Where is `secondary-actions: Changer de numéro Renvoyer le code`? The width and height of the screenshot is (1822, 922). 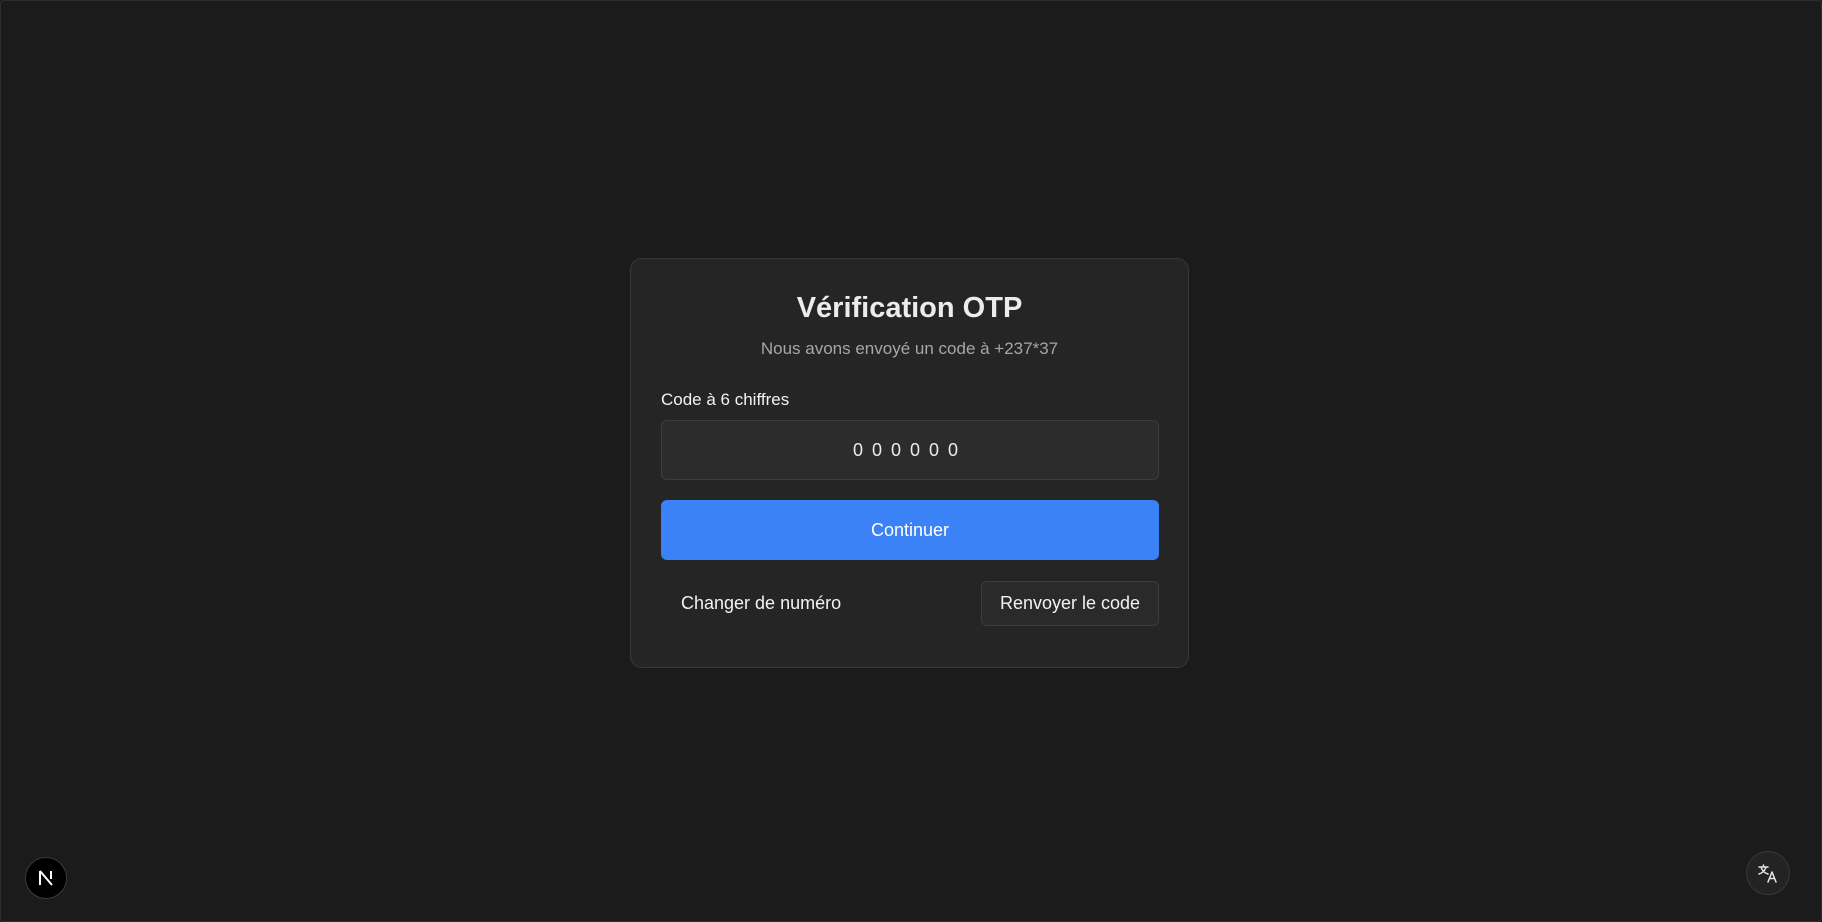 secondary-actions: Changer de numéro Renvoyer le code is located at coordinates (910, 603).